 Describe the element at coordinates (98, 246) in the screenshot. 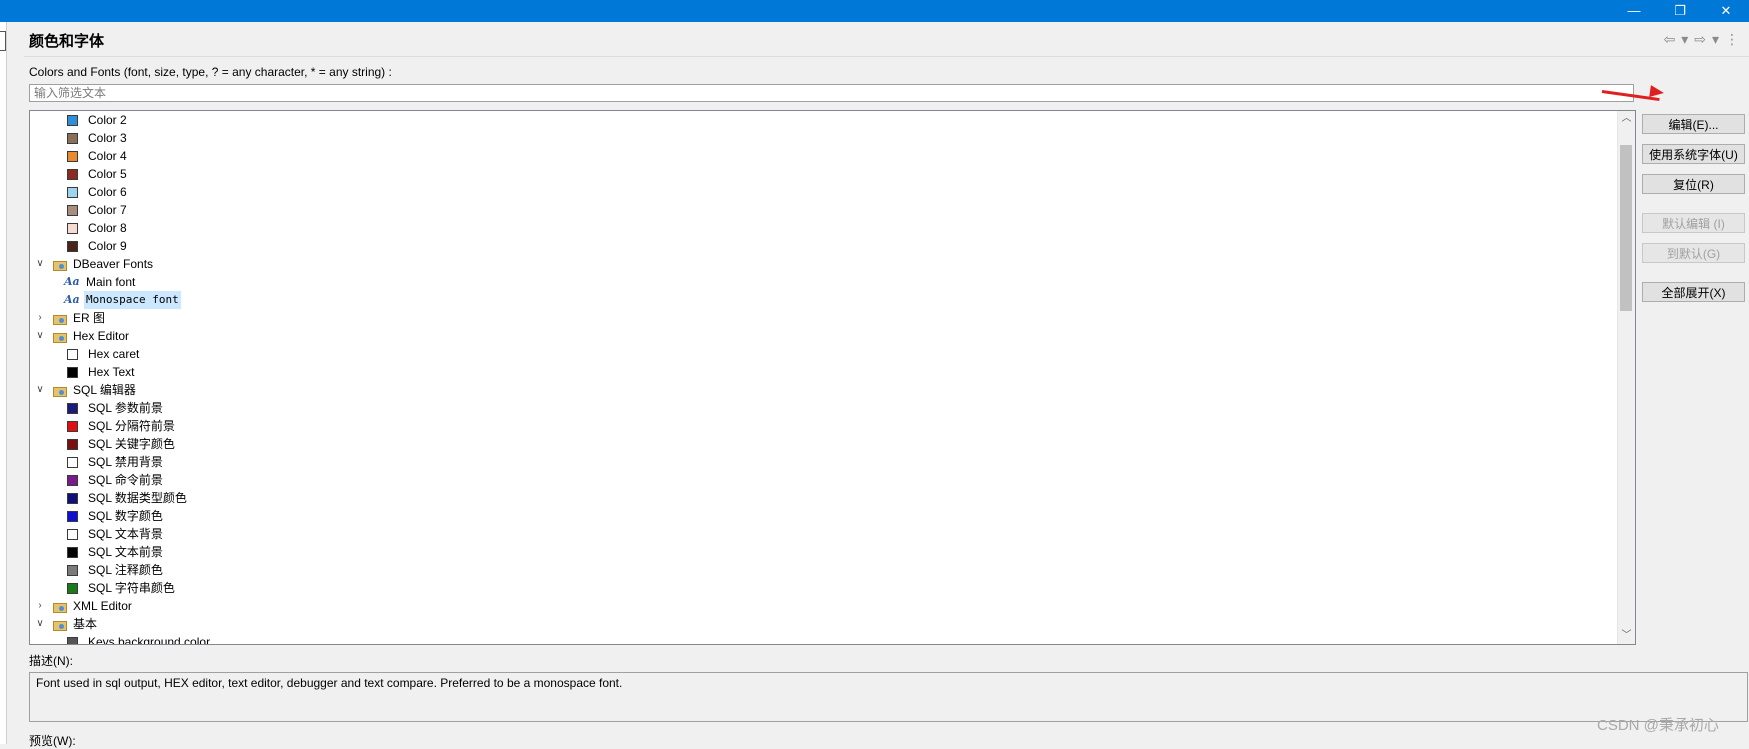

I see `tree-color-item: Color 9` at that location.